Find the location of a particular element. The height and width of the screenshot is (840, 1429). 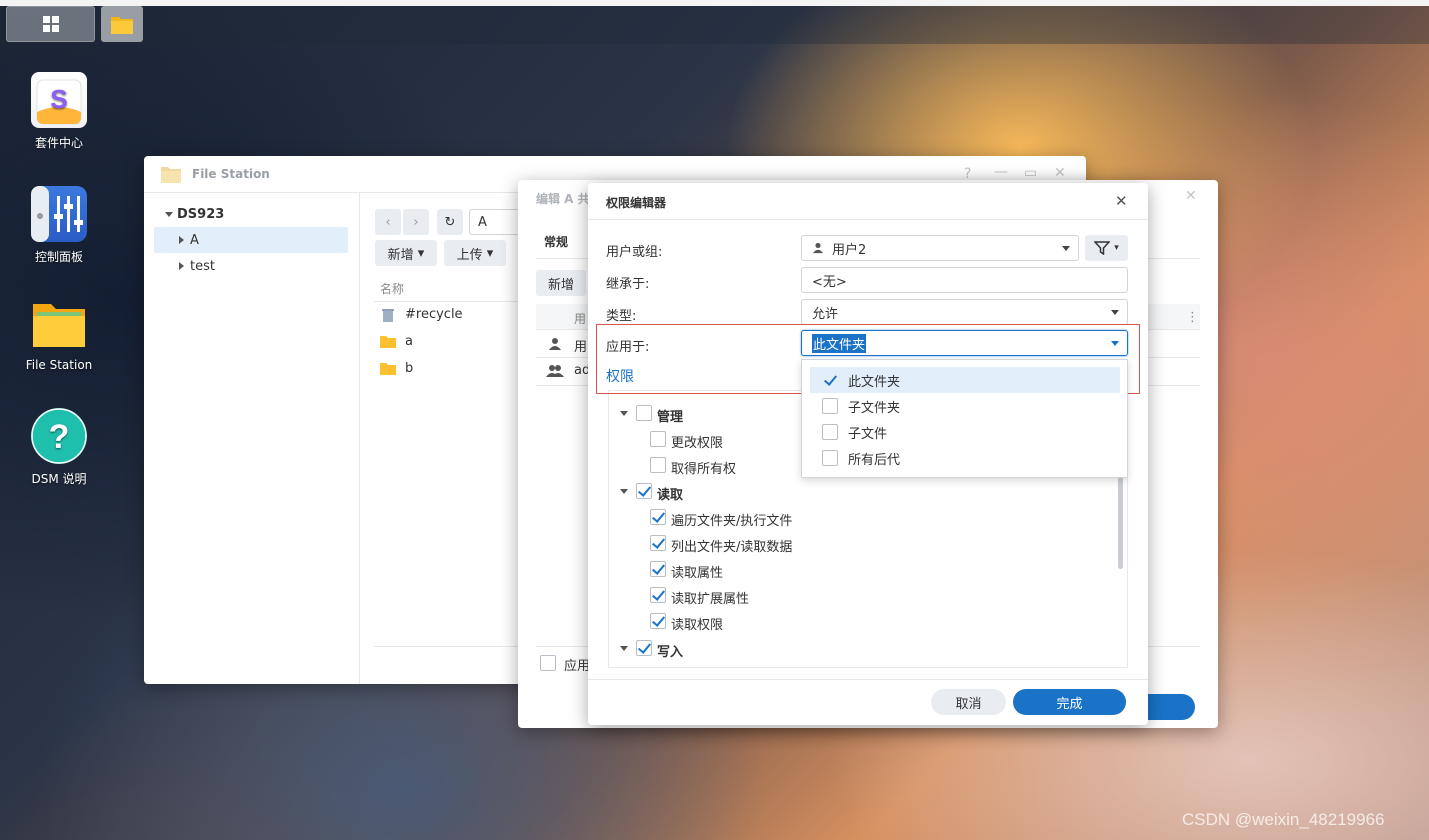

desktop-icon-file-station: File Station is located at coordinates (59, 334).